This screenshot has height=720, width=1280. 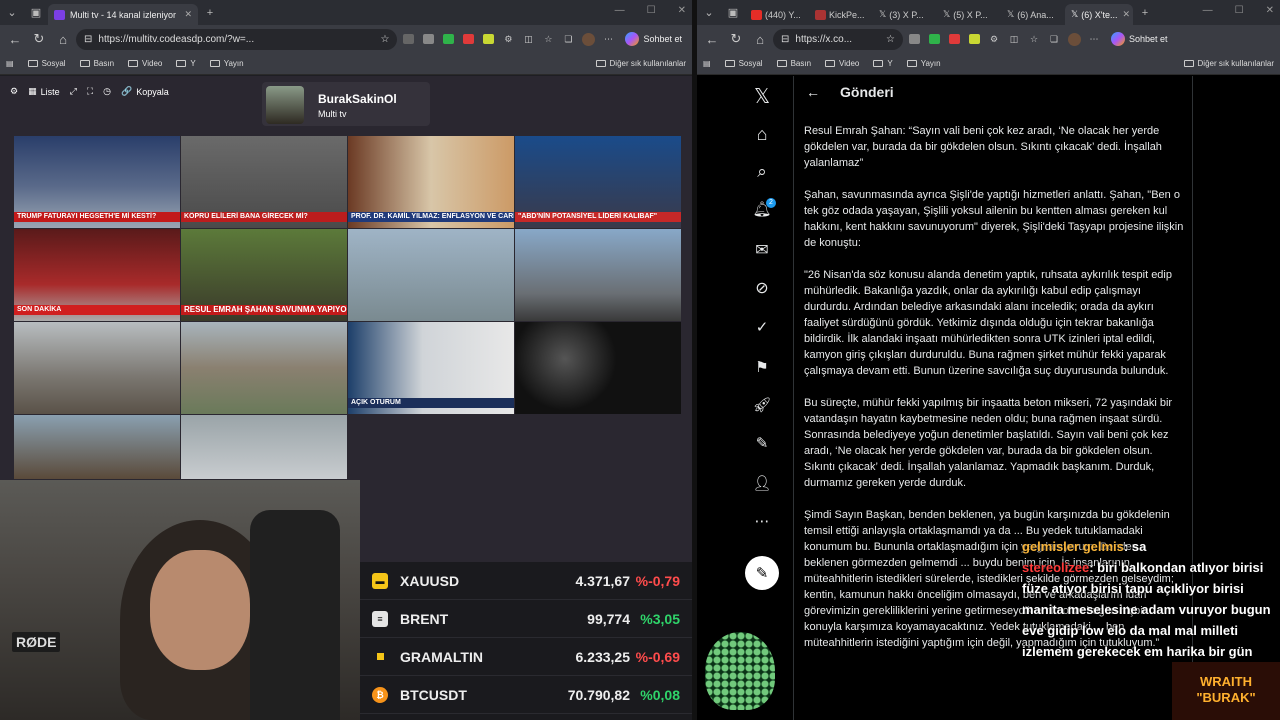 What do you see at coordinates (762, 327) in the screenshot?
I see `verified-check-icon: ✓` at bounding box center [762, 327].